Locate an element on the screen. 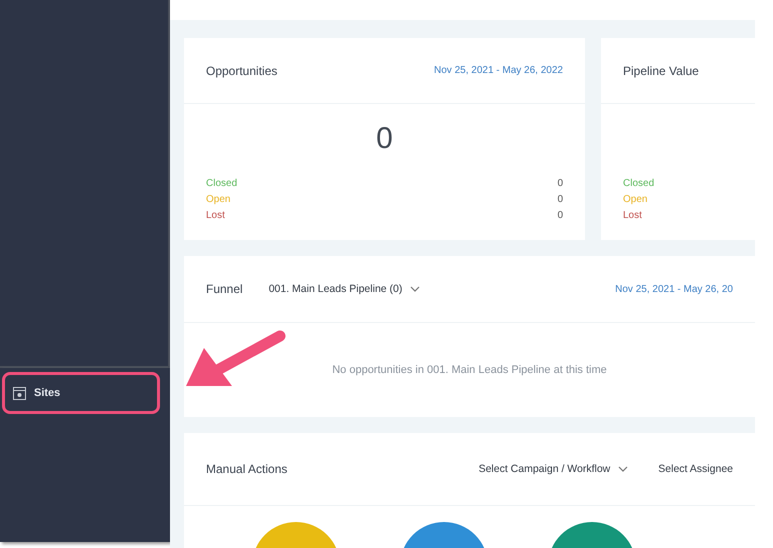 This screenshot has height=548, width=773. date-range: Nov 25, 2021 - May 26, 2022 is located at coordinates (498, 70).